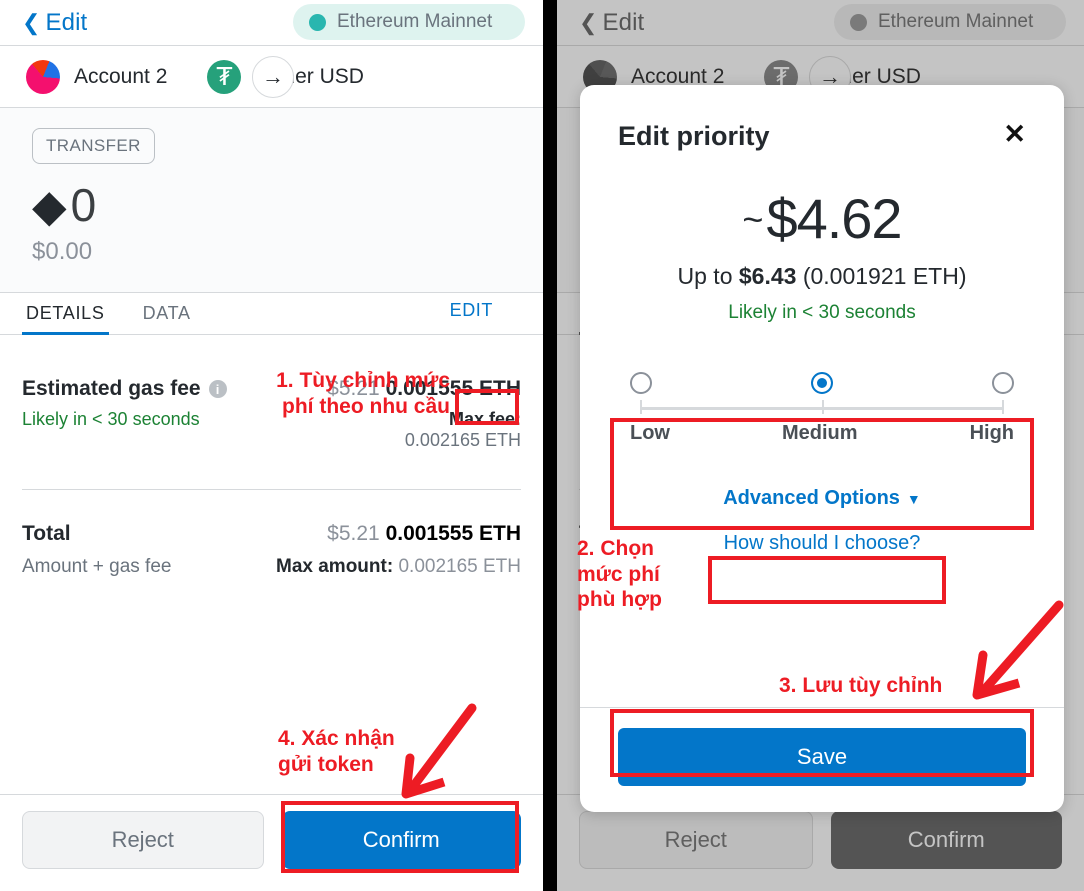 This screenshot has width=1084, height=891. Describe the element at coordinates (46, 533) in the screenshot. I see `total-label: Total` at that location.